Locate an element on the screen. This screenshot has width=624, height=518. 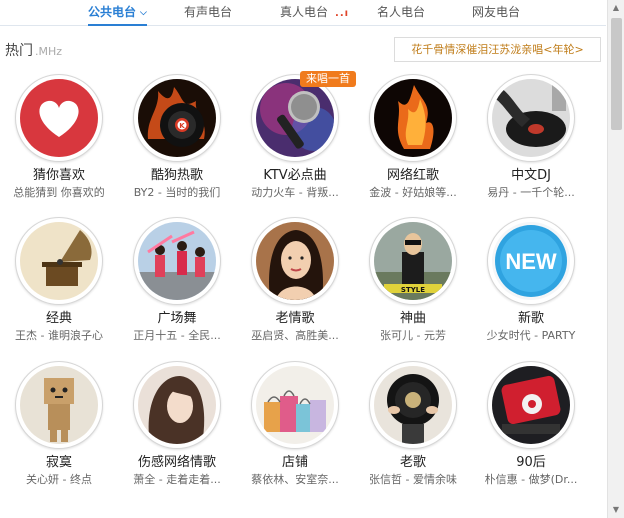
tab-celebrity-radio: 名人电台 is located at coordinates (401, 15).